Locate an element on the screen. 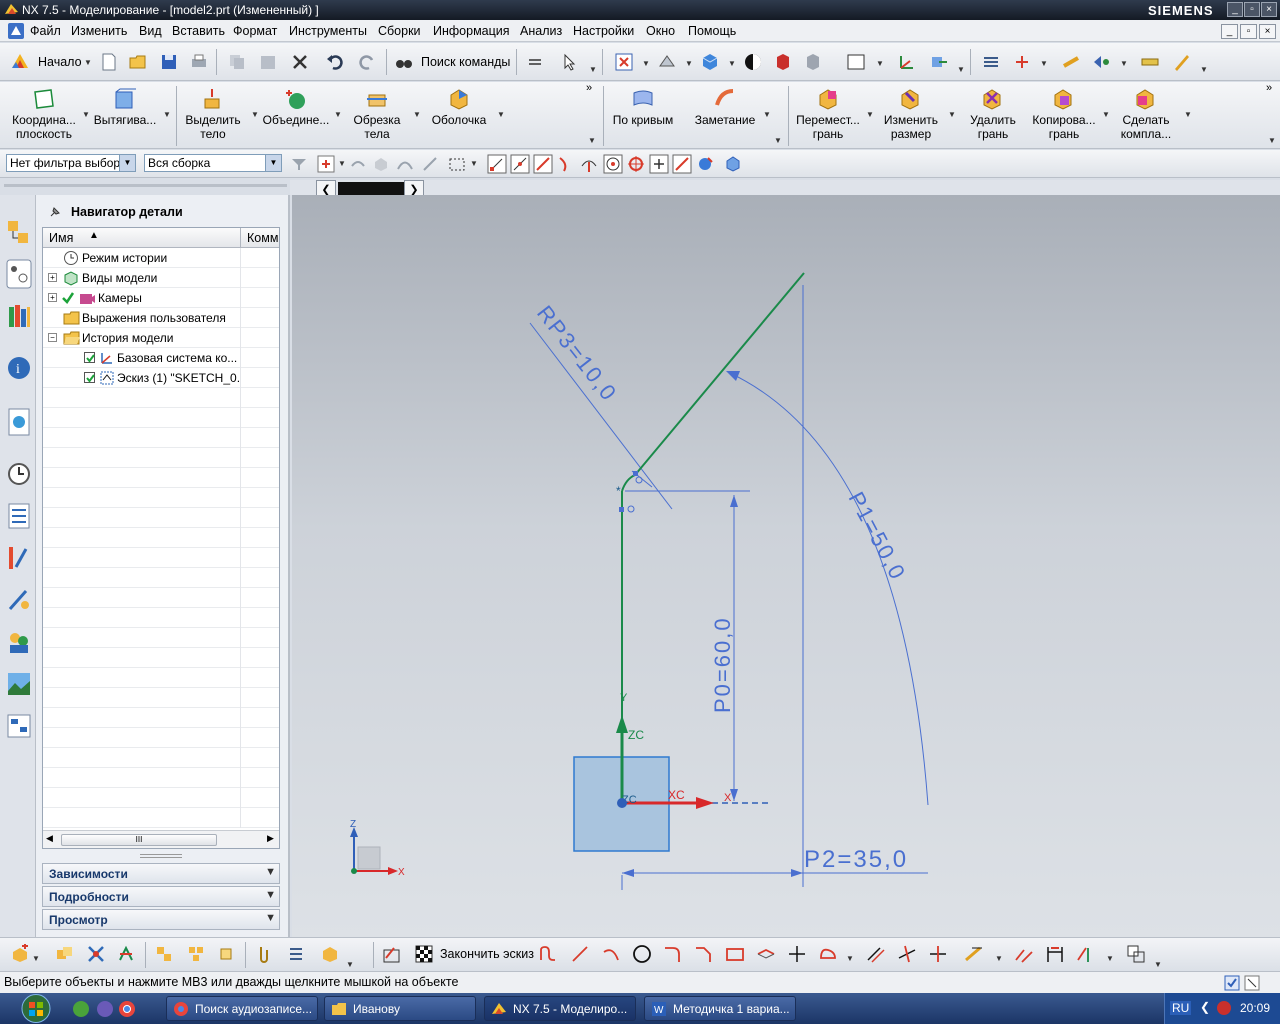  paste-icon is located at coordinates (268, 62).